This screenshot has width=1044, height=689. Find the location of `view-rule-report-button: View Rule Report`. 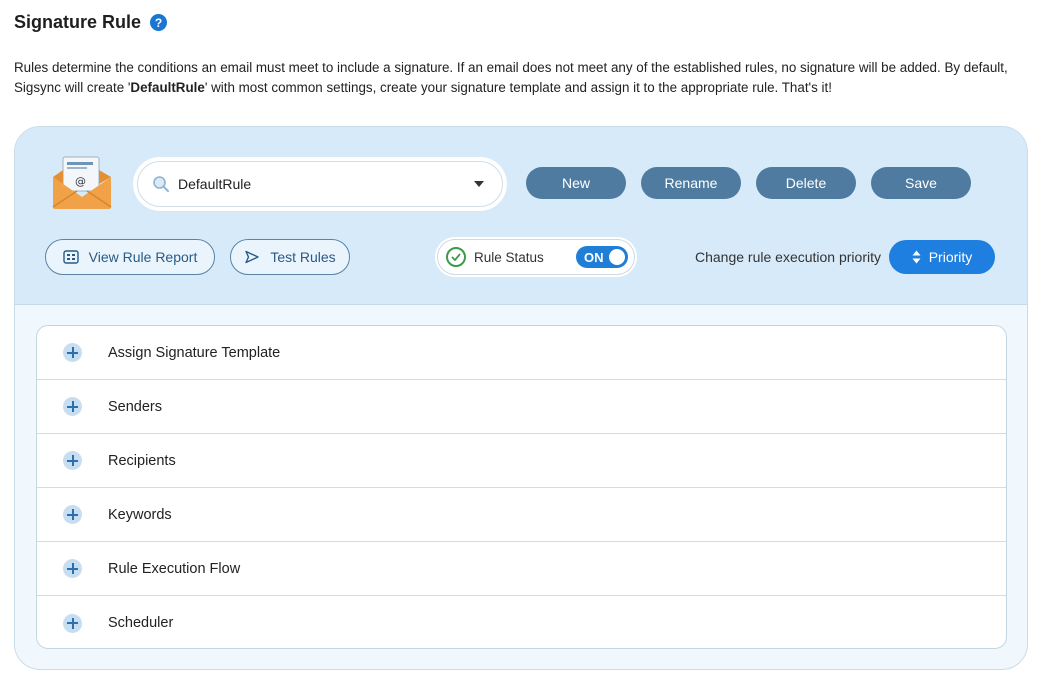

view-rule-report-button: View Rule Report is located at coordinates (130, 257).